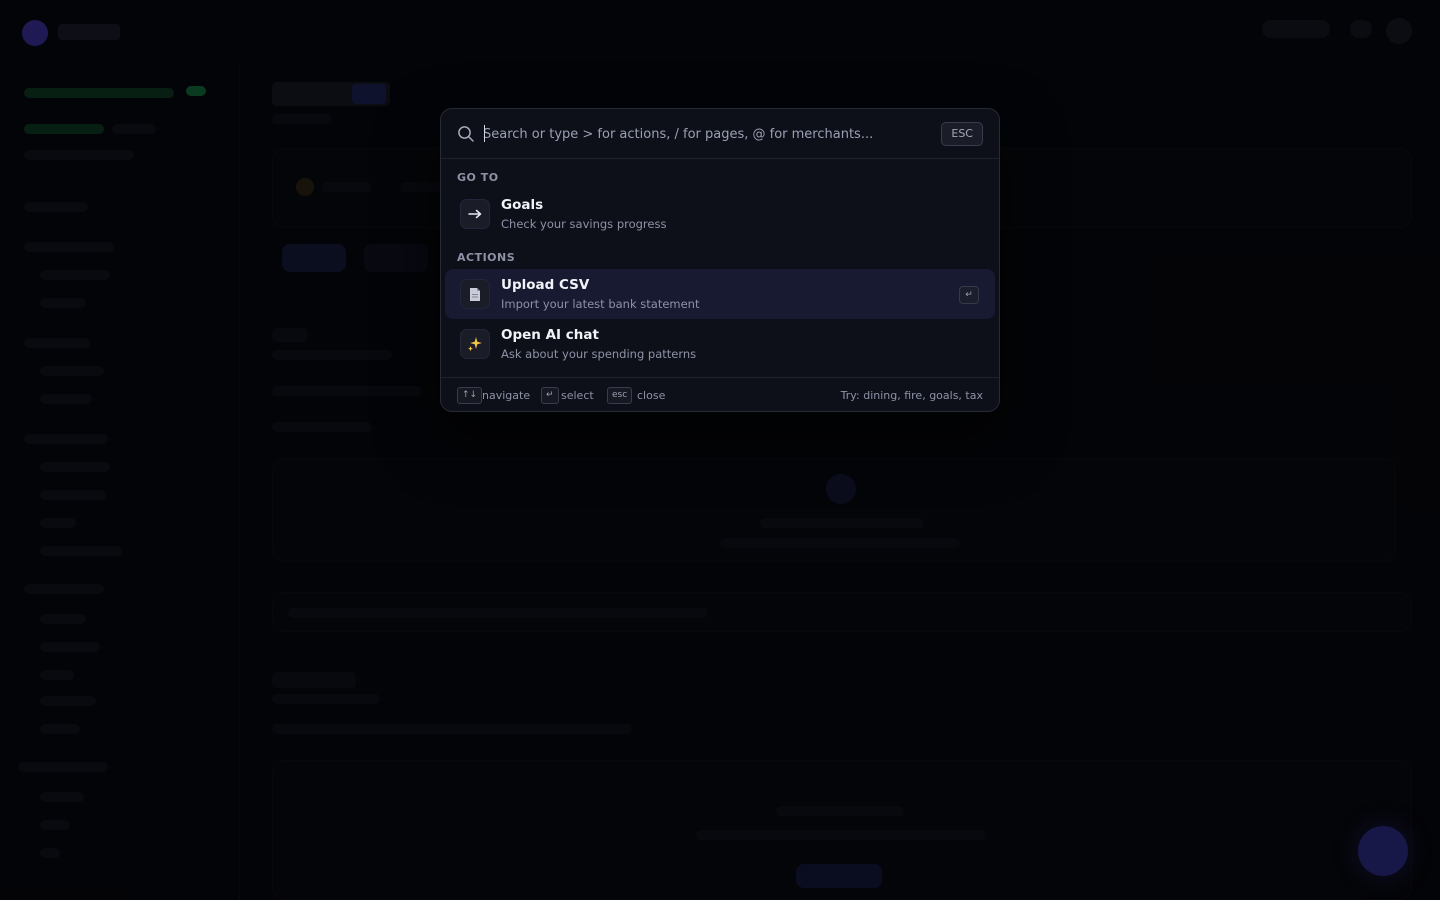 The height and width of the screenshot is (900, 1440). I want to click on sparkle-icon, so click(475, 344).